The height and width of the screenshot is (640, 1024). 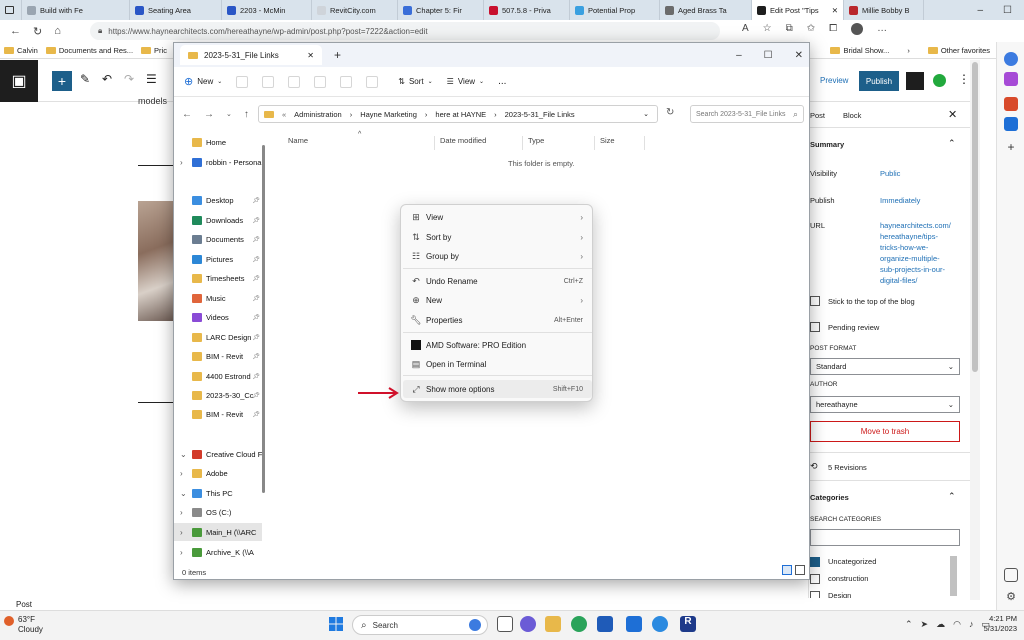 I want to click on favorite-item: Pric, so click(x=154, y=50).